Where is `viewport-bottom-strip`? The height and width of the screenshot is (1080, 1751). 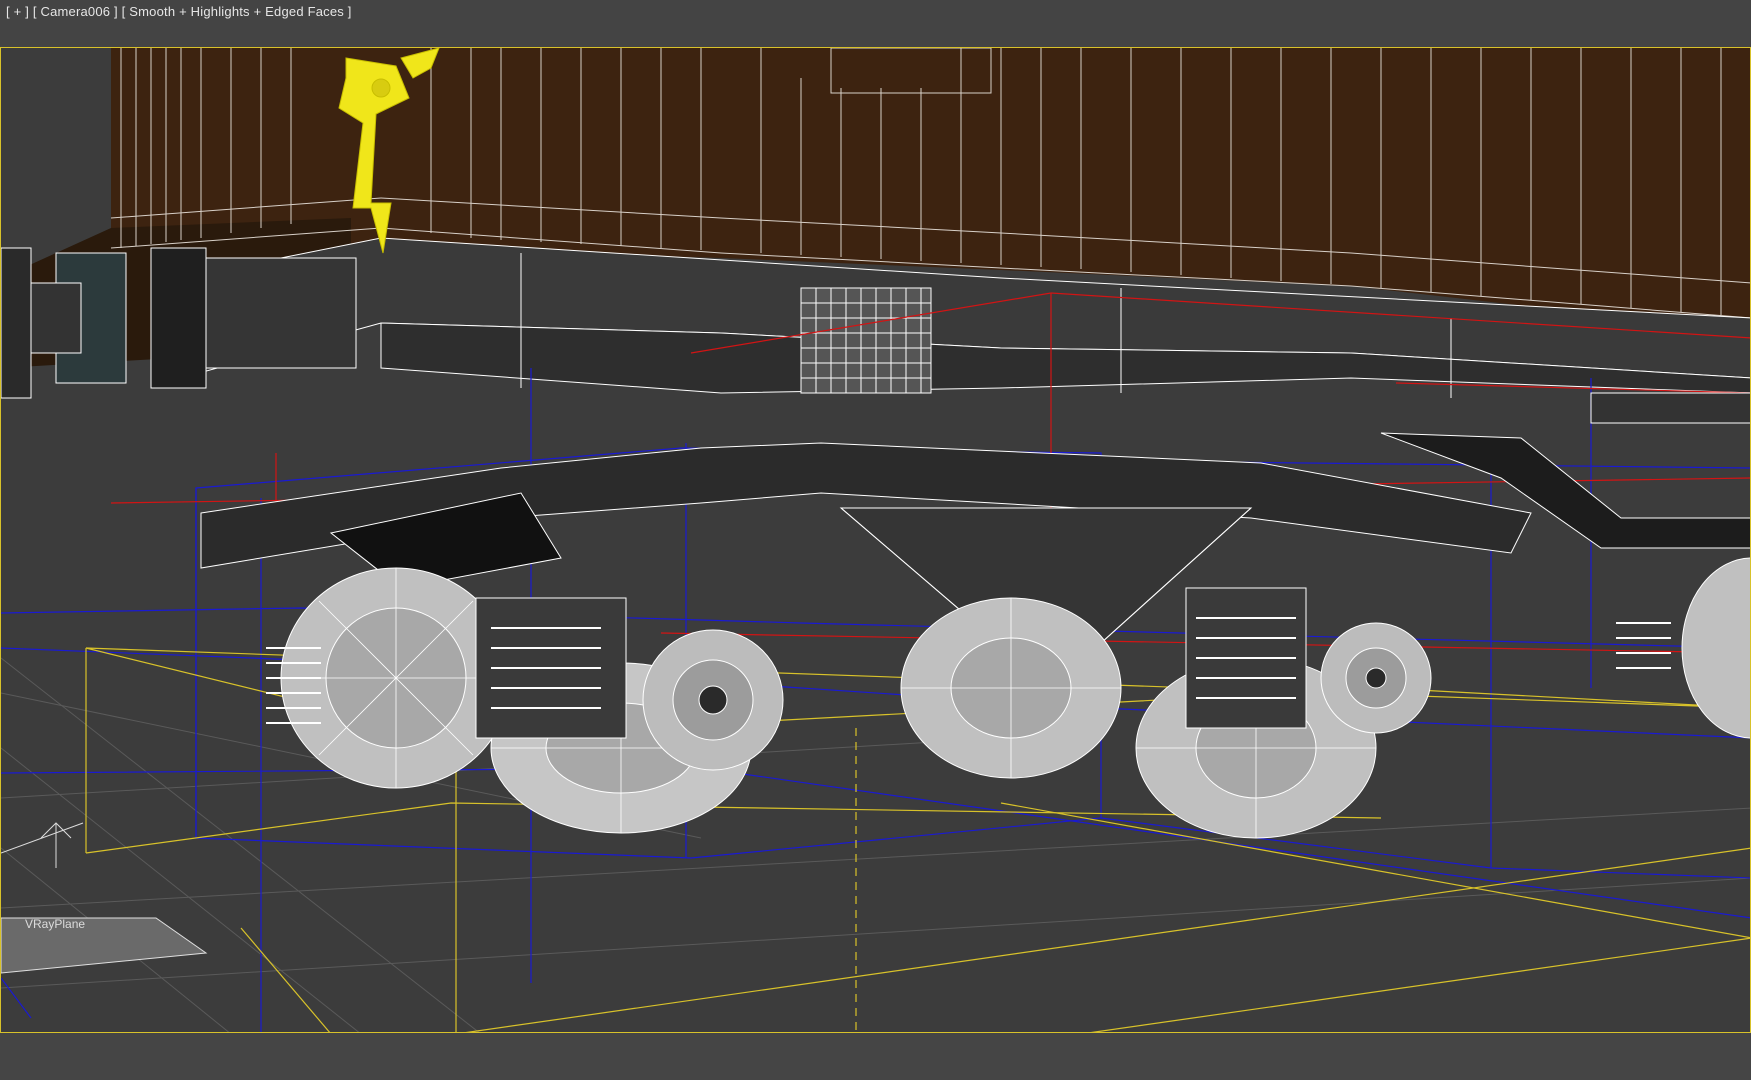 viewport-bottom-strip is located at coordinates (875, 1056).